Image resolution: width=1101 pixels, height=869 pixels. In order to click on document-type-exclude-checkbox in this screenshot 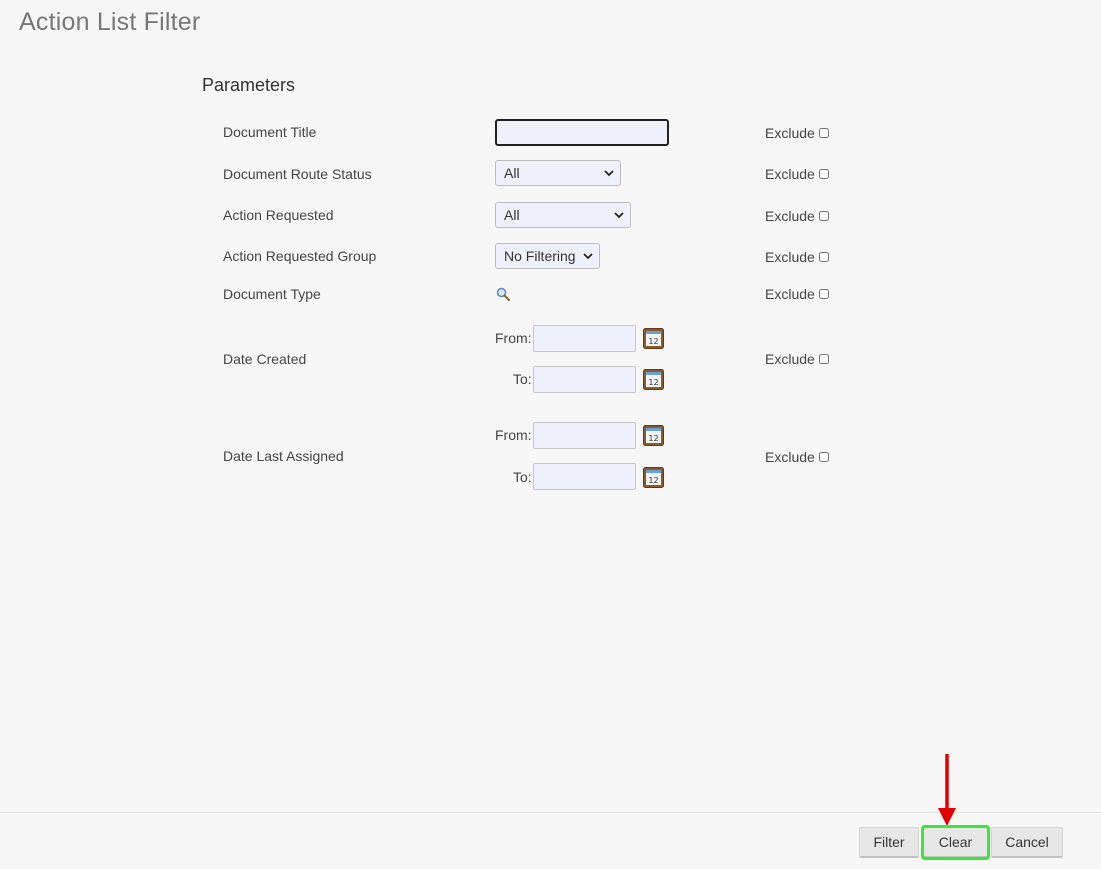, I will do `click(823, 294)`.